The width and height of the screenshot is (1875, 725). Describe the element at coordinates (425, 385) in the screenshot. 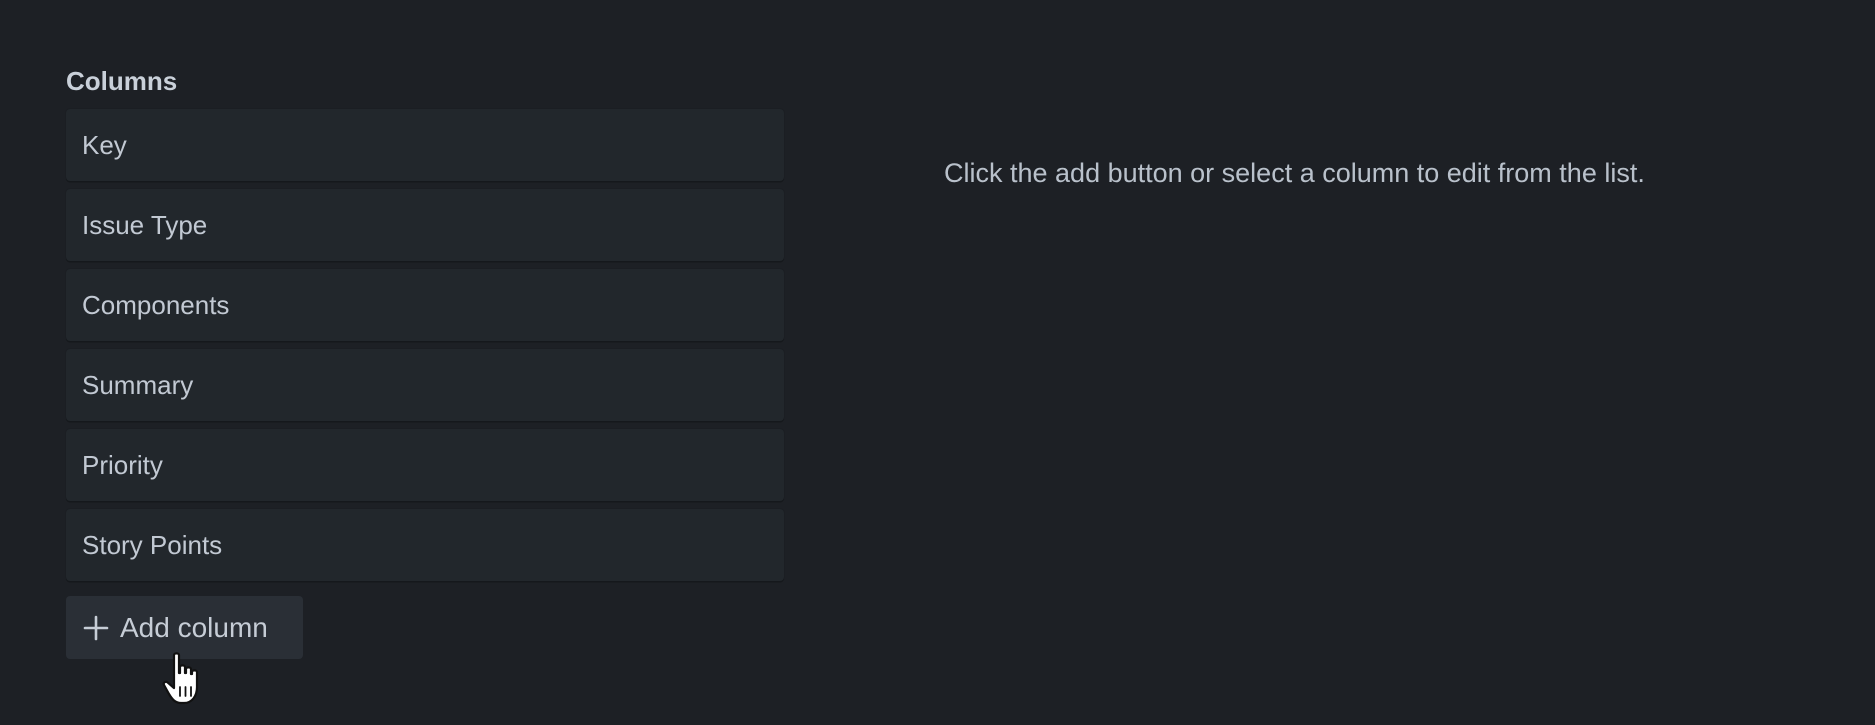

I see `column-item-summary: Summary` at that location.